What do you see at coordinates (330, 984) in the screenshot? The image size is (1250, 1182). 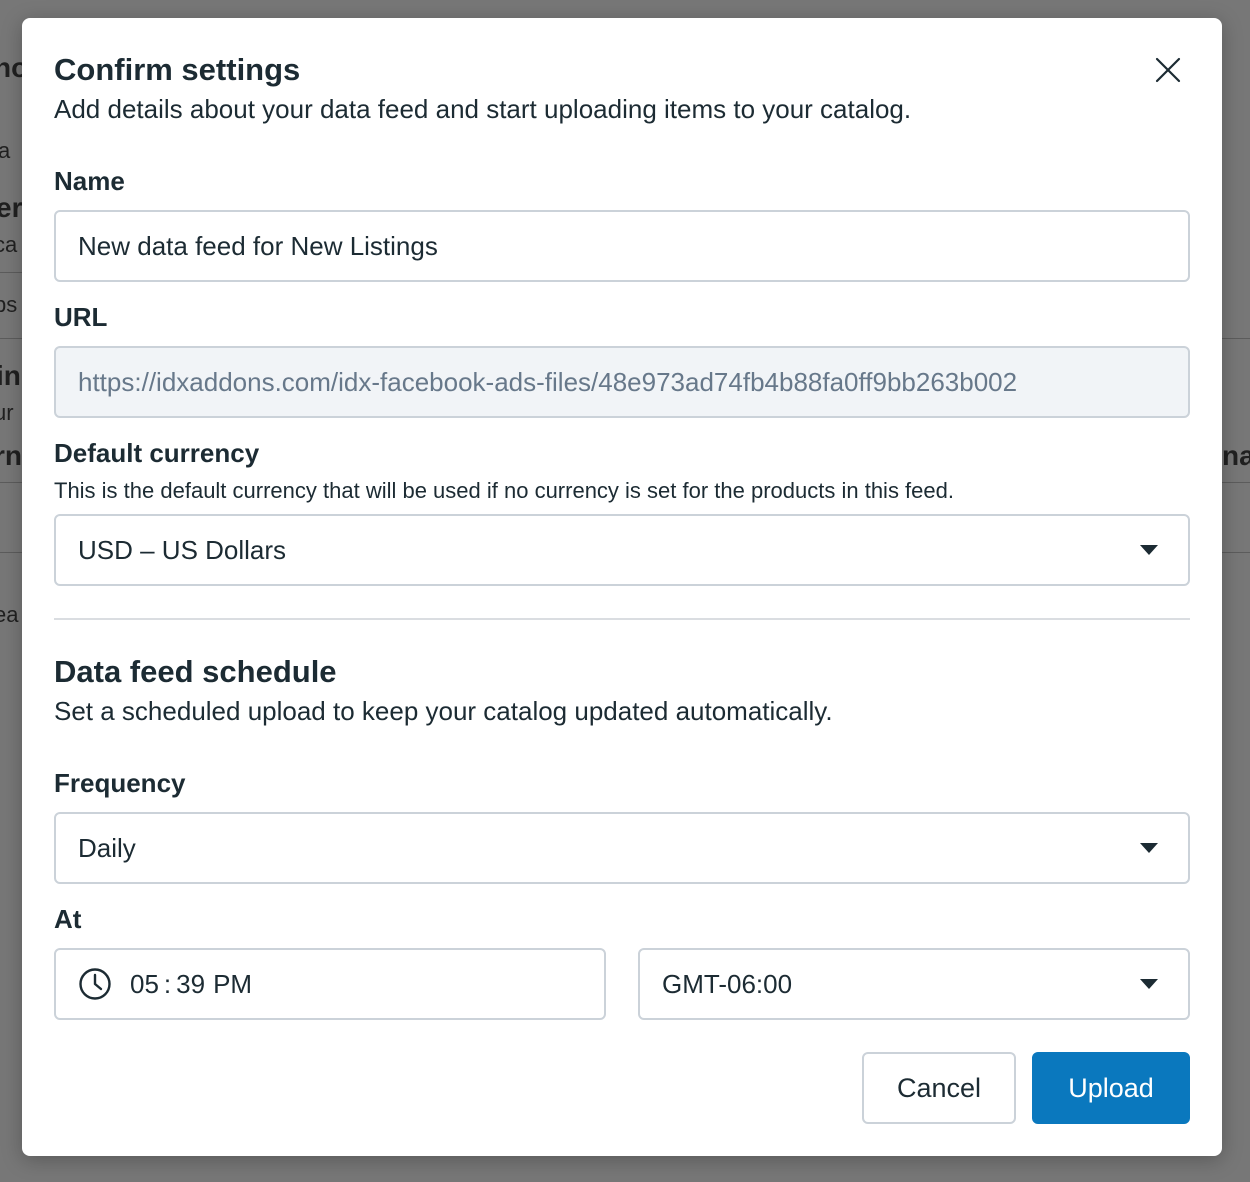 I see `time-input: 05 : 39 PM` at bounding box center [330, 984].